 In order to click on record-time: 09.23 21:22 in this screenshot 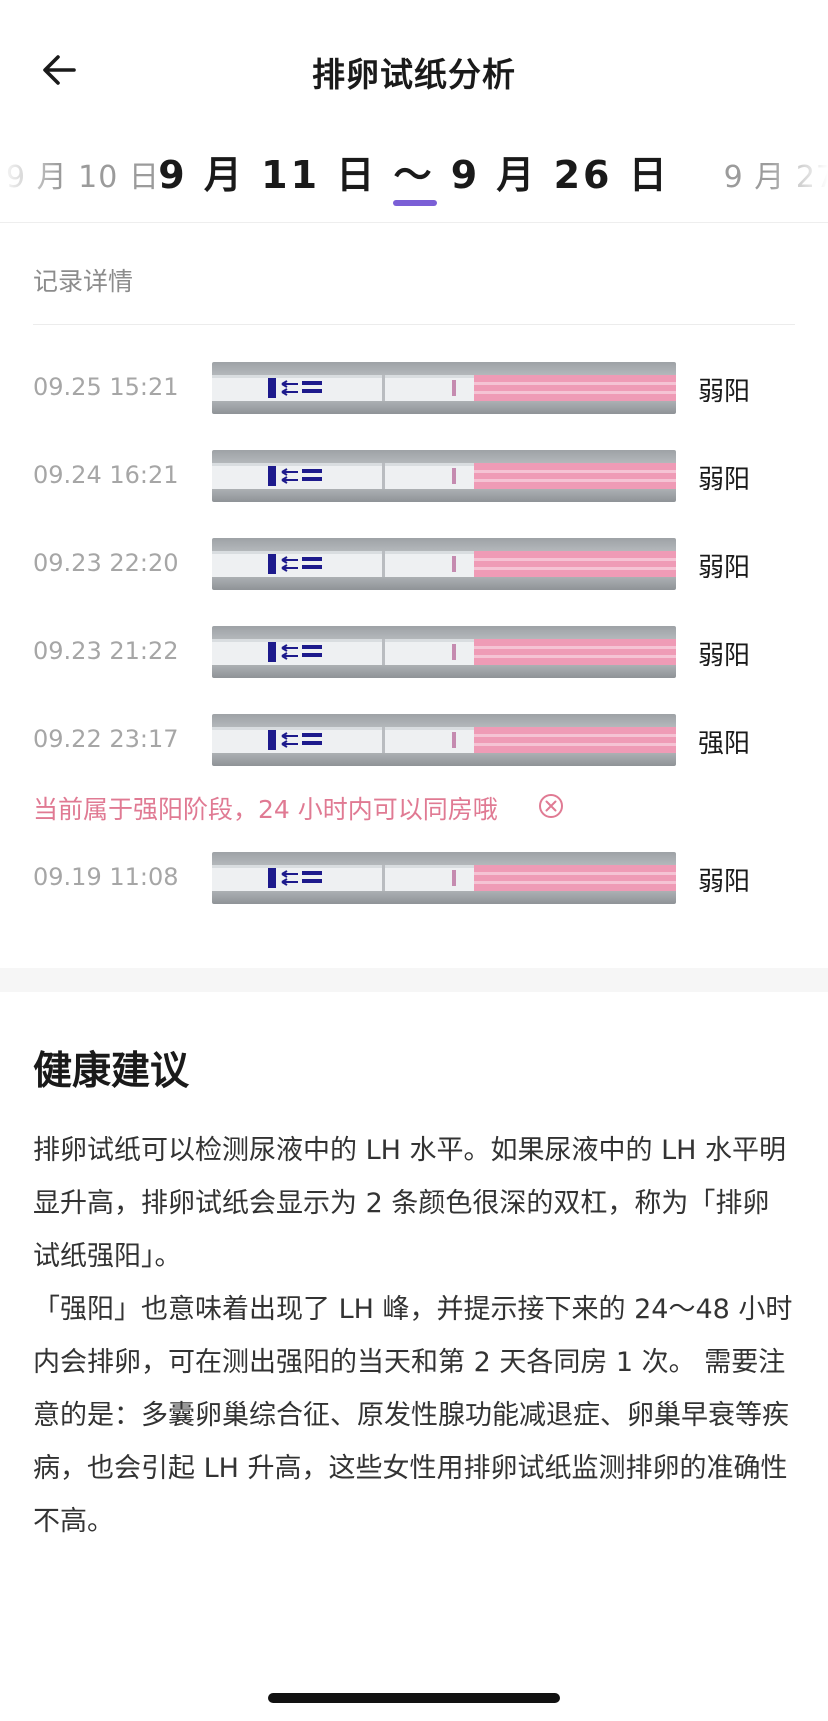, I will do `click(106, 651)`.